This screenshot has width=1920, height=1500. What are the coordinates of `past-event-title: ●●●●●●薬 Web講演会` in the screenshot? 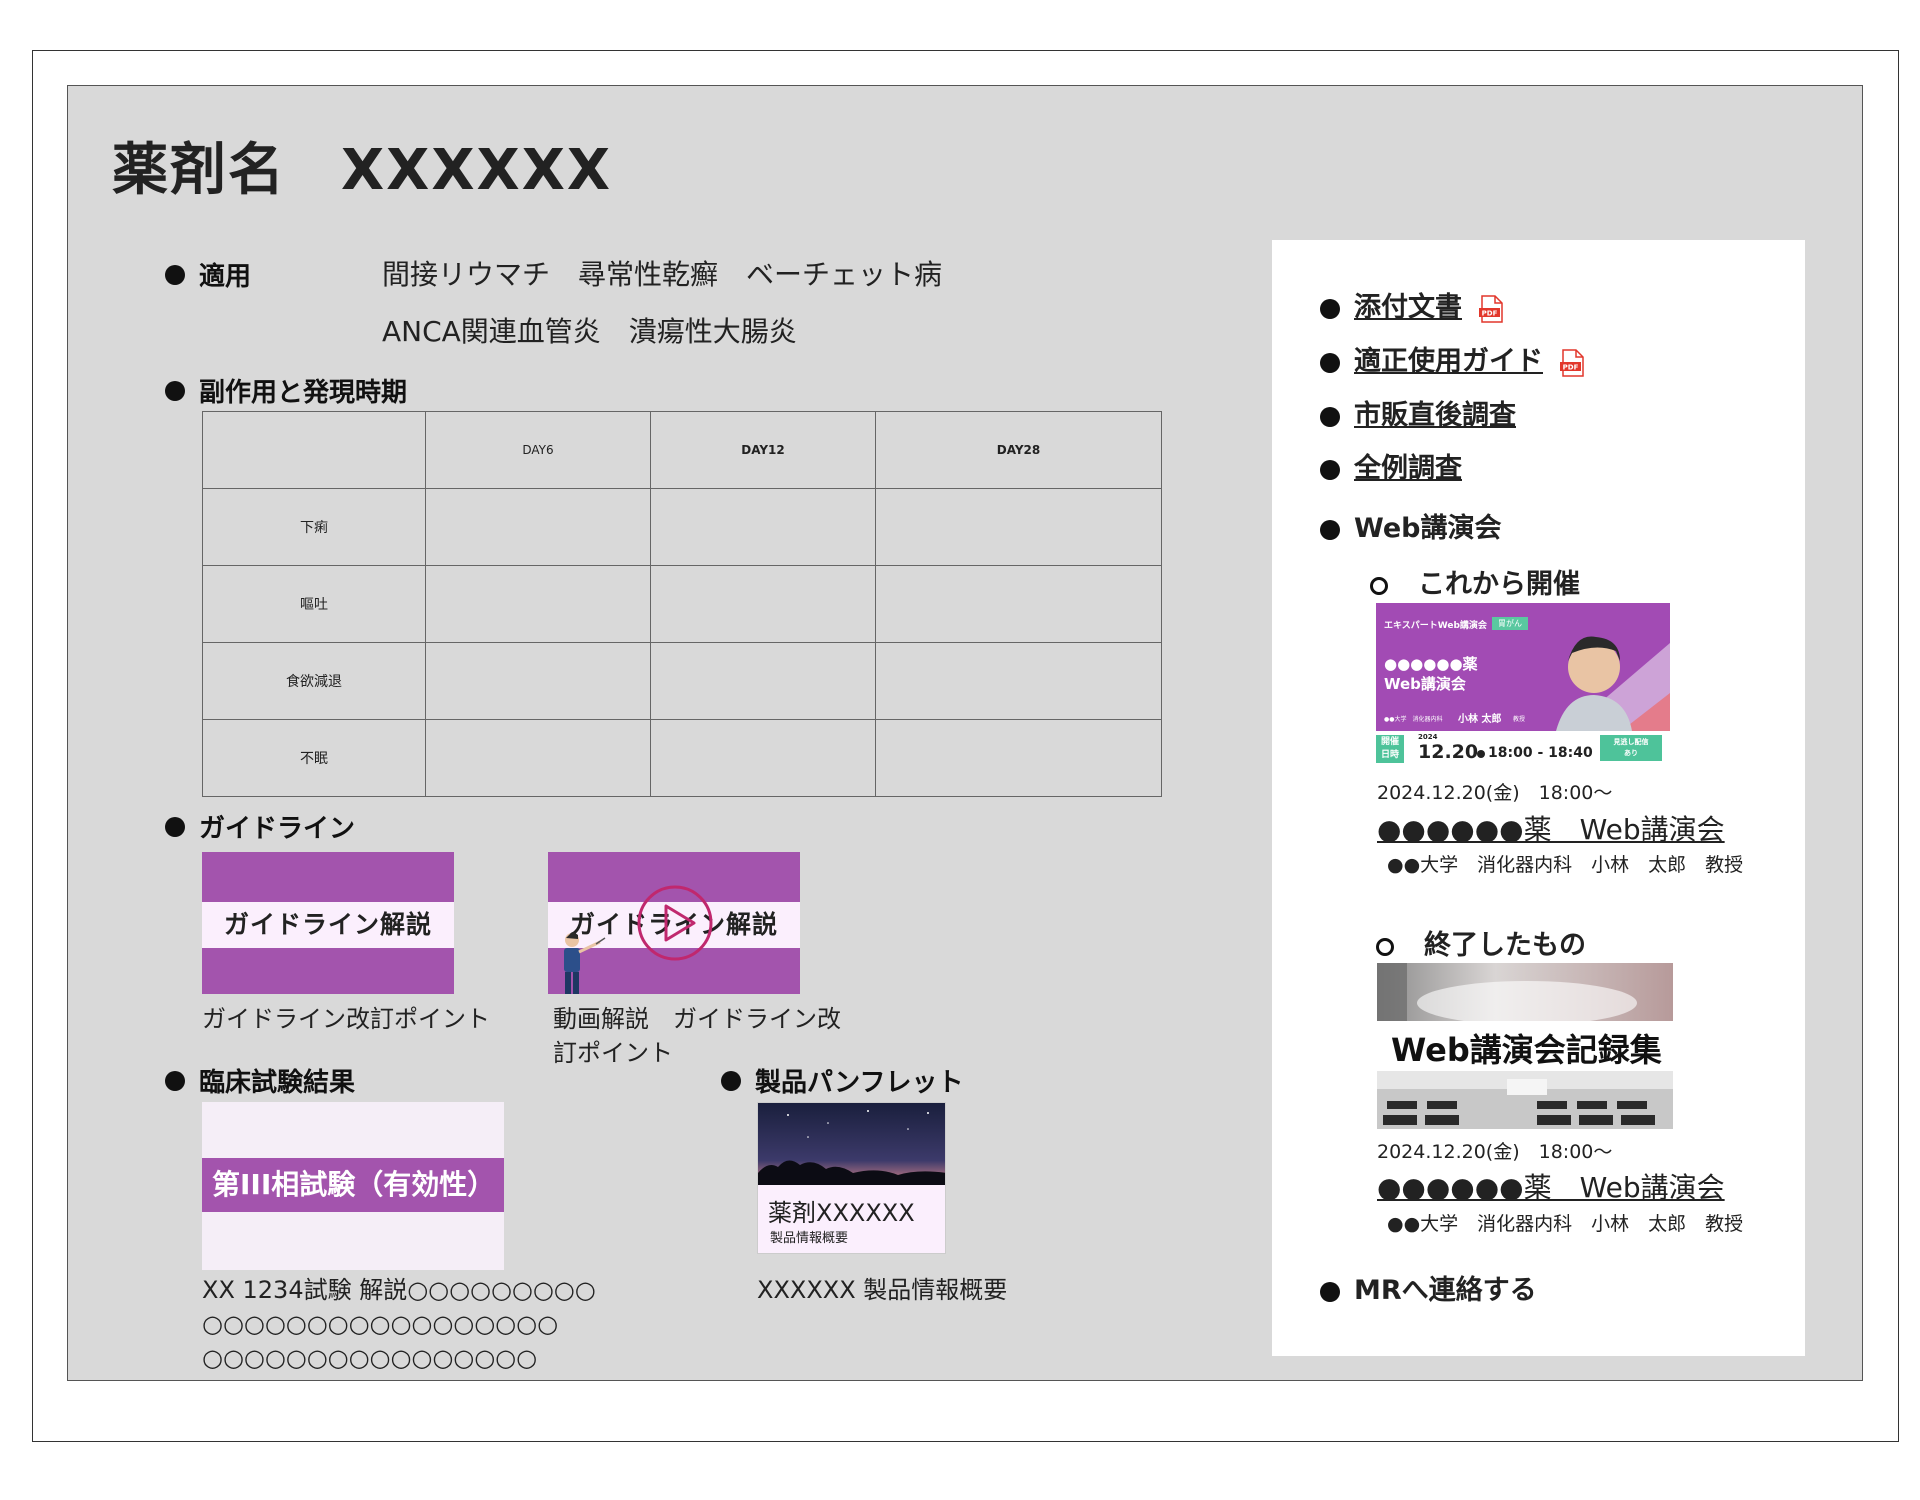 It's located at (1551, 1186).